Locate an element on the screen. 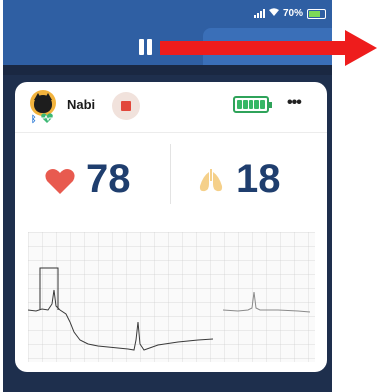 This screenshot has width=377, height=392. status-bar: 70% is located at coordinates (289, 13).